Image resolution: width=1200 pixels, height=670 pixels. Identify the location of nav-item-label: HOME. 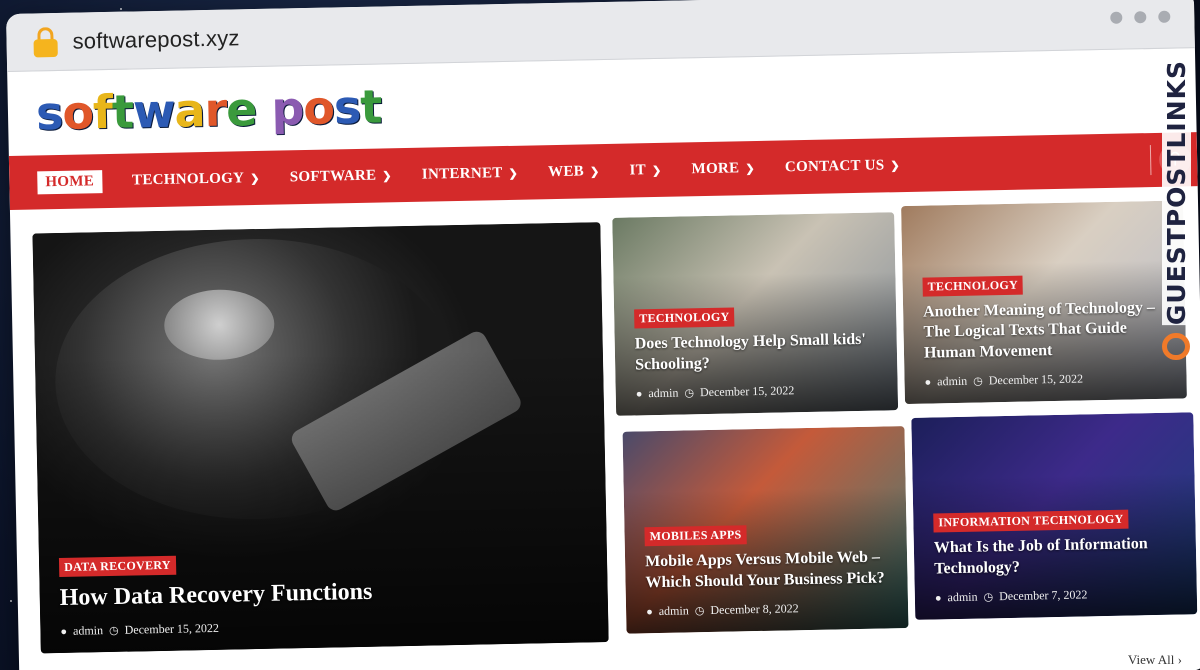
(70, 181).